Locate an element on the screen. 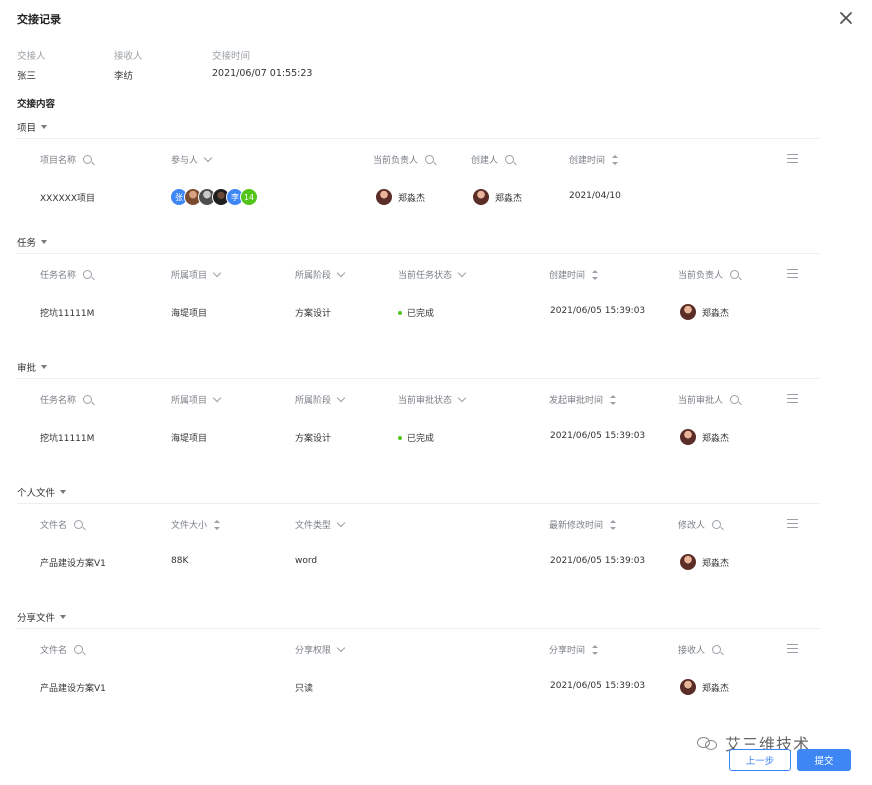  header-label: 文件类型 is located at coordinates (313, 524).